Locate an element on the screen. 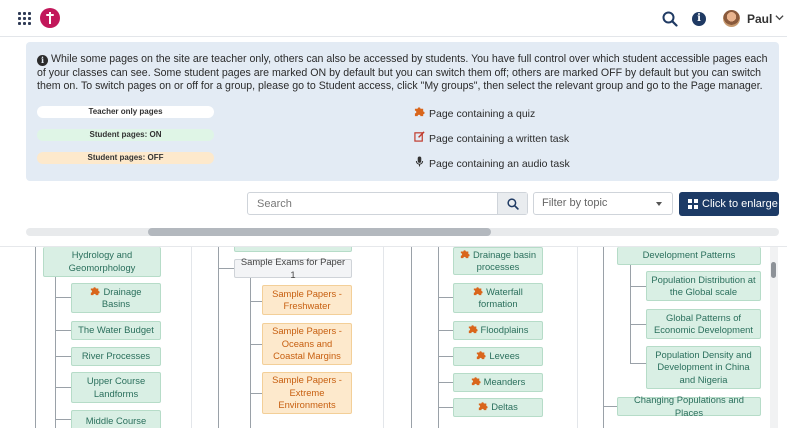 The height and width of the screenshot is (428, 787). pill-teacher-only: Teacher only pages is located at coordinates (125, 112).